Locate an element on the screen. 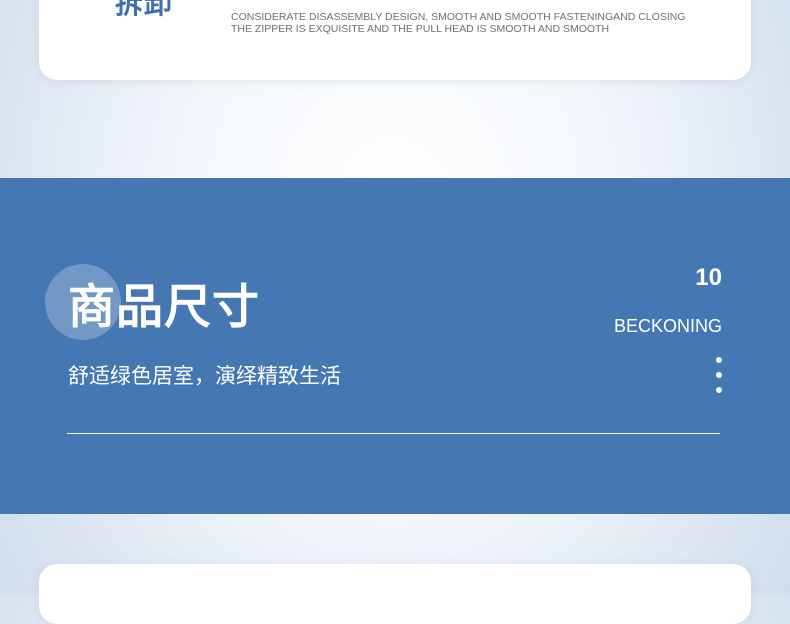  section-english-label: BECKONING is located at coordinates (667, 326).